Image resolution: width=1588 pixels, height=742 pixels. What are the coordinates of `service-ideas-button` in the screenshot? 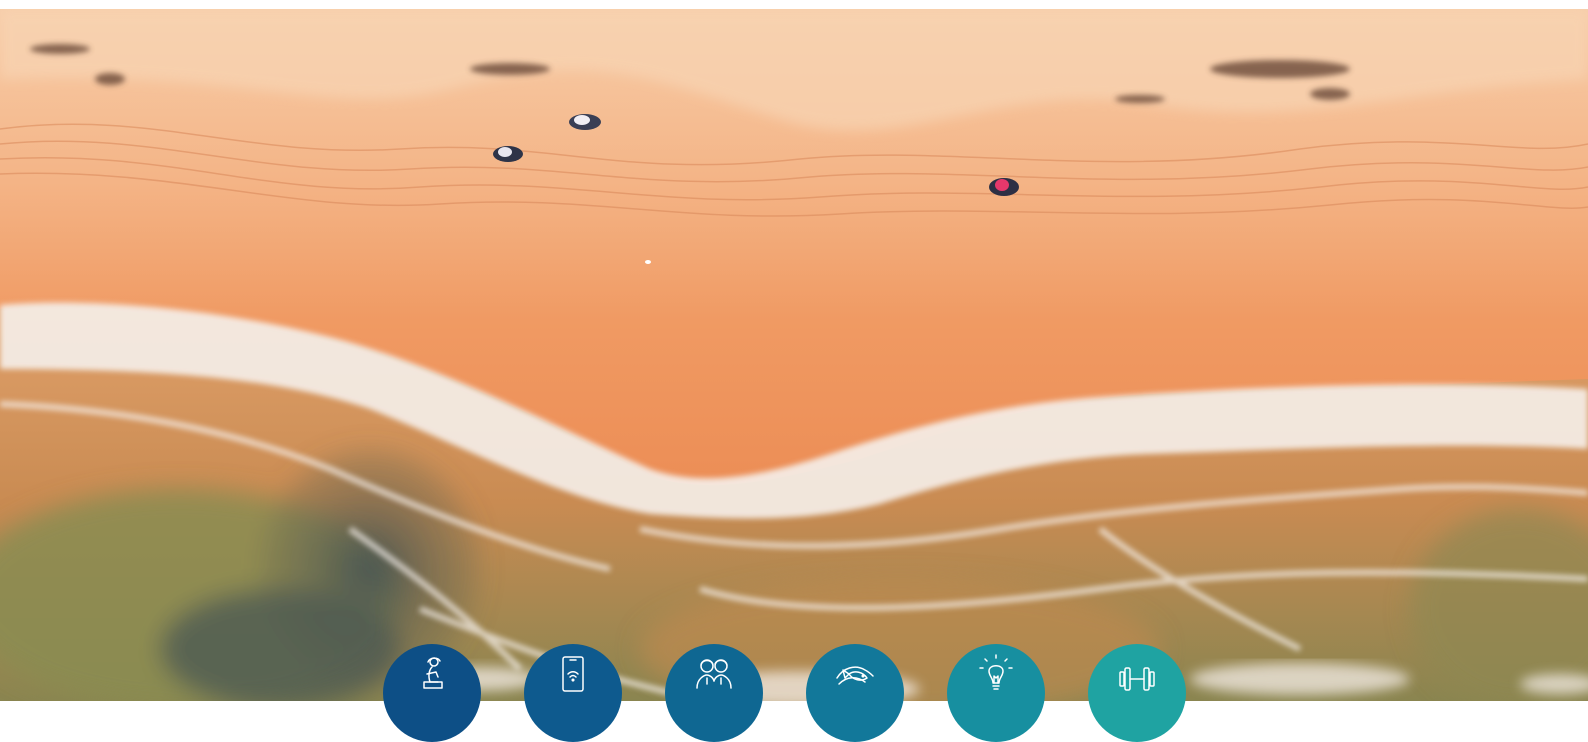 It's located at (996, 693).